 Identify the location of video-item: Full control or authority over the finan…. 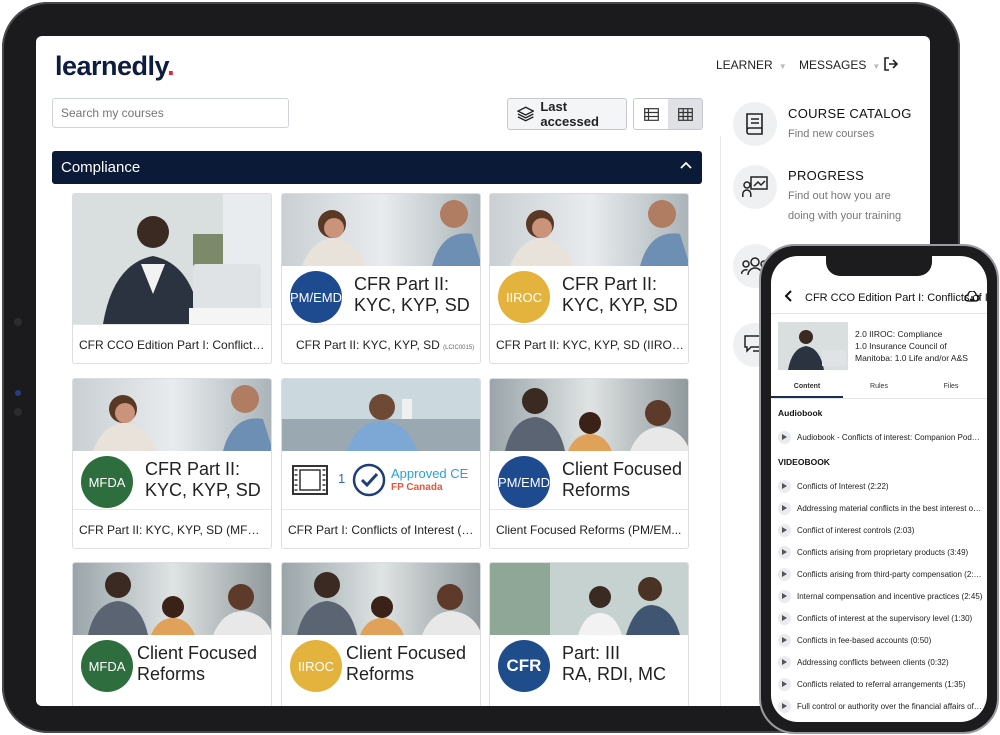
(880, 706).